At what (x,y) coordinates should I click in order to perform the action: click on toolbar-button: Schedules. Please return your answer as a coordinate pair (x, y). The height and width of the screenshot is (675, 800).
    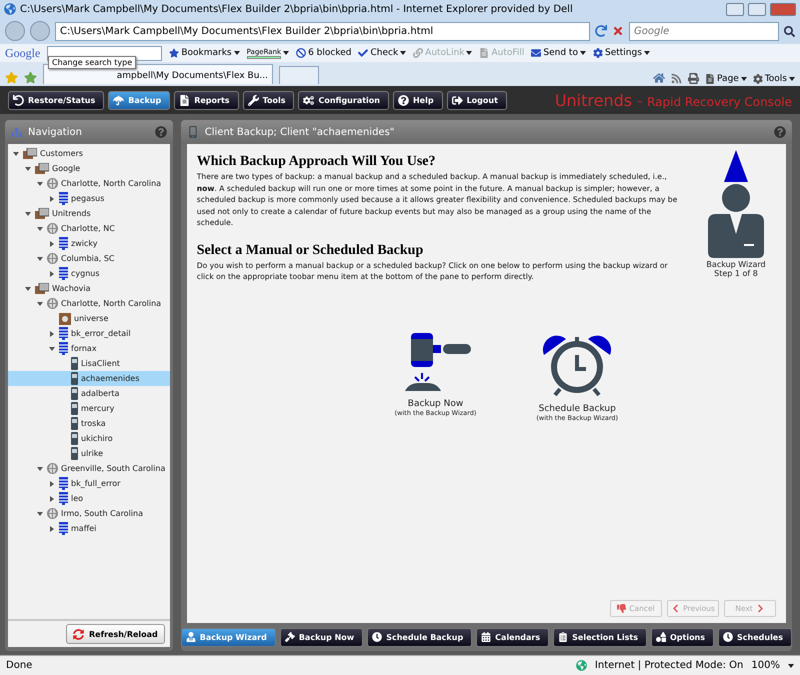
    Looking at the image, I should click on (755, 637).